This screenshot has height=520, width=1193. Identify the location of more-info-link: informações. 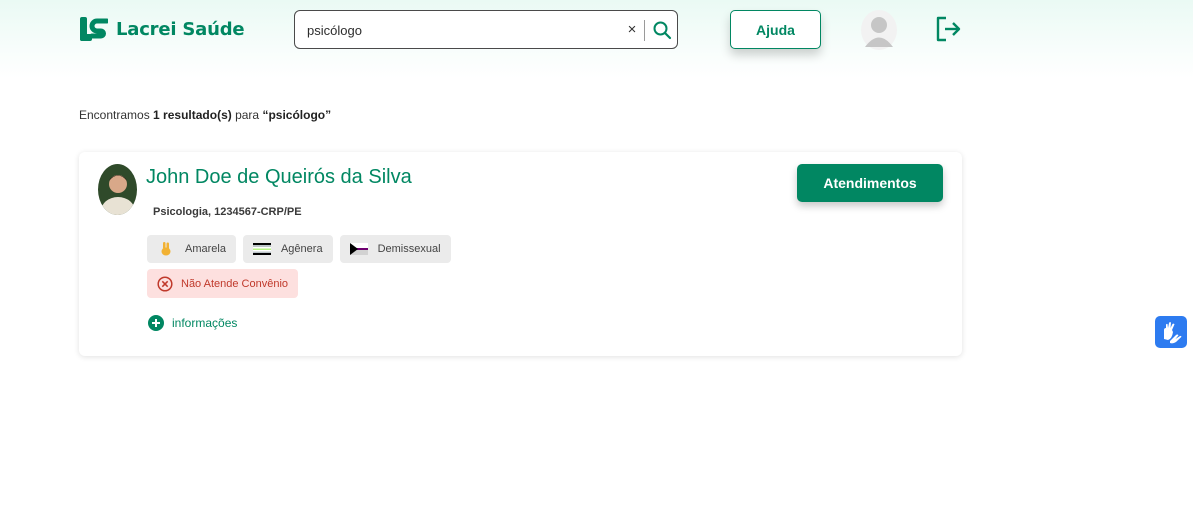
(192, 323).